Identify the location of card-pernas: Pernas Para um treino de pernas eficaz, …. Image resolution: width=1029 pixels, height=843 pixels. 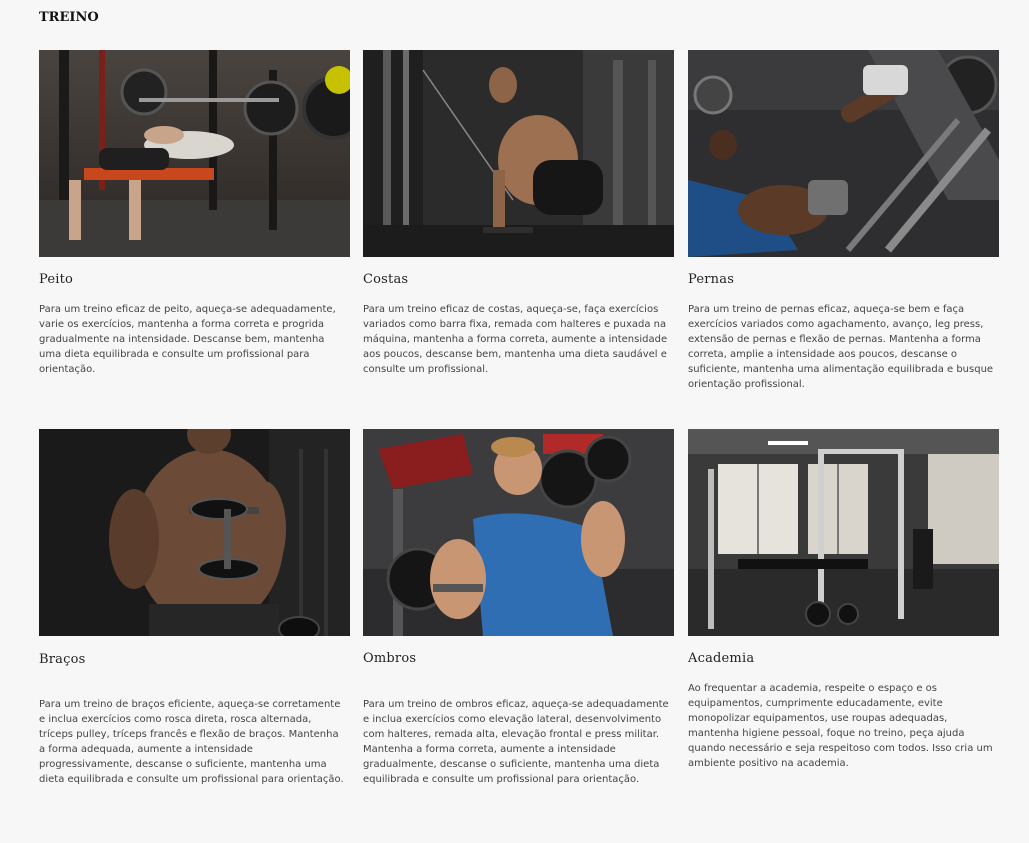
(843, 221).